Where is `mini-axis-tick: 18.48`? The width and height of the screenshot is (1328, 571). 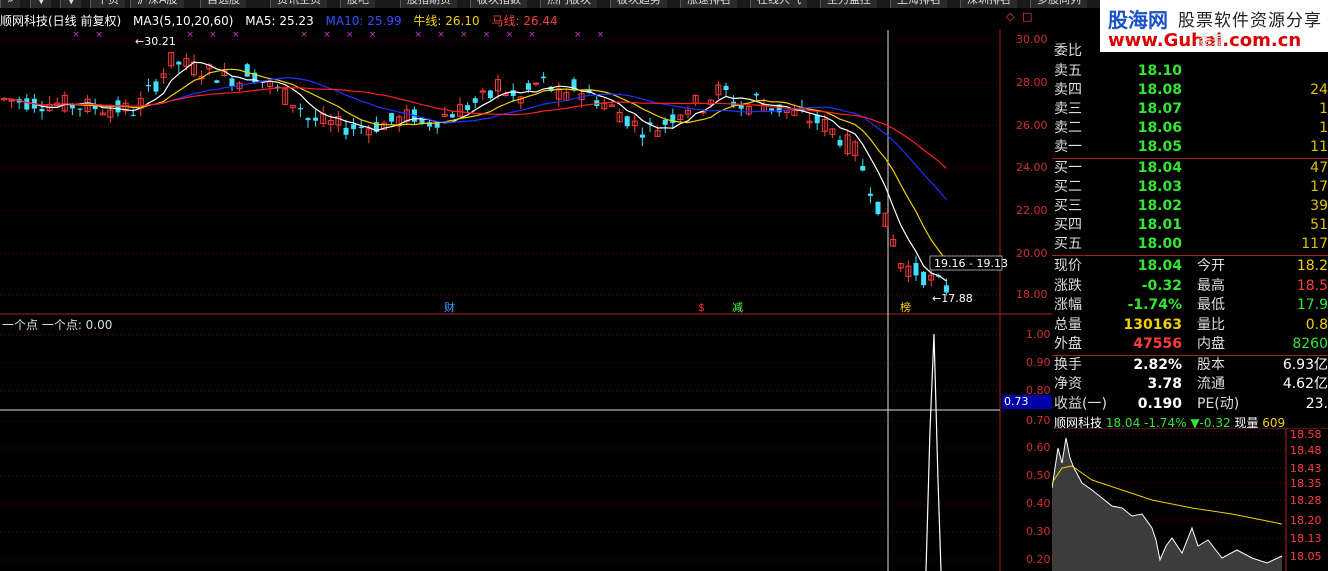 mini-axis-tick: 18.48 is located at coordinates (1306, 450).